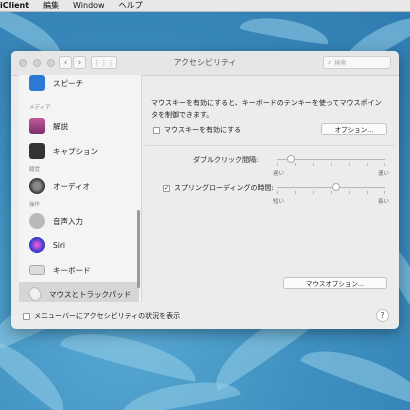 Image resolution: width=410 pixels, height=410 pixels. What do you see at coordinates (68, 221) in the screenshot?
I see `sidebar-item-label: 音声入力` at bounding box center [68, 221].